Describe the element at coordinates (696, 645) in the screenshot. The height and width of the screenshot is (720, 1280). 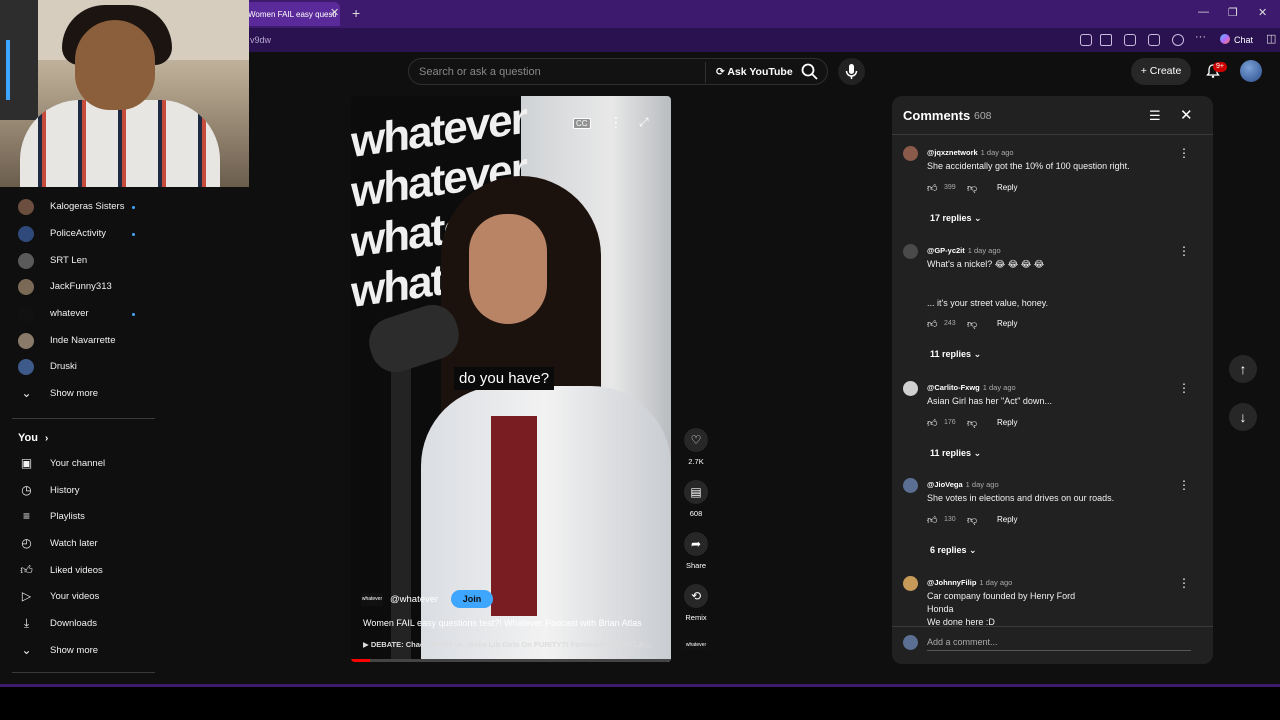
I see `sound-channel-thumbnail: whatever` at that location.